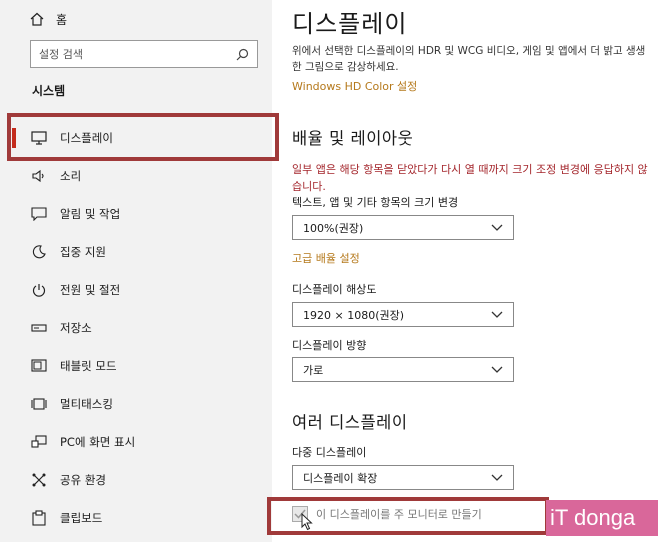 This screenshot has width=658, height=542. Describe the element at coordinates (375, 202) in the screenshot. I see `text-size-label: 텍스트, 앱 및 기타 항목의 크기 변경` at that location.